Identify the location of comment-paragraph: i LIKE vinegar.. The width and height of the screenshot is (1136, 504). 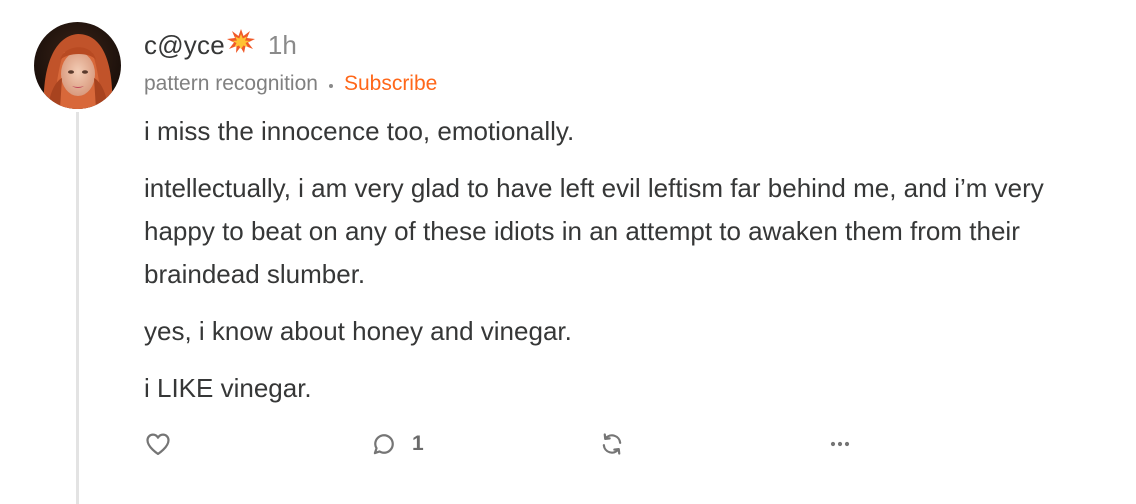
(228, 388).